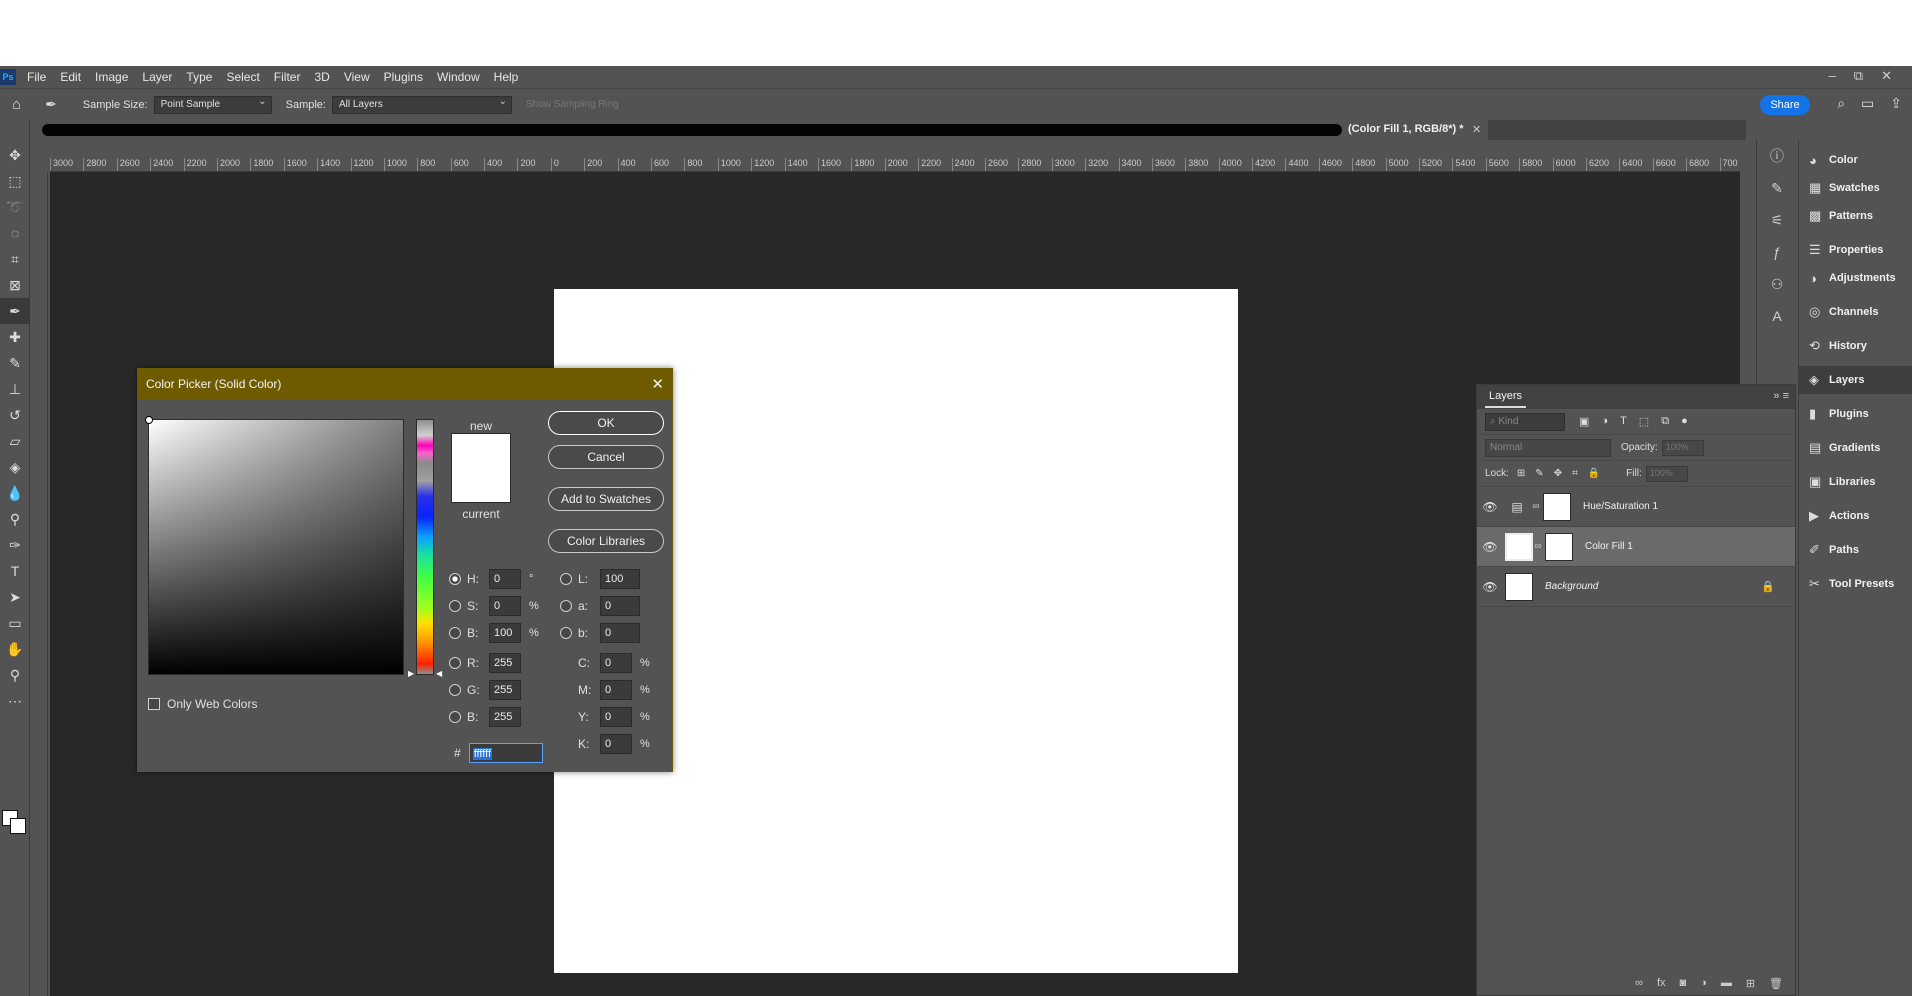  What do you see at coordinates (1855, 584) in the screenshot?
I see `panel-entry-tool-presets: ✂ Tool Presets` at bounding box center [1855, 584].